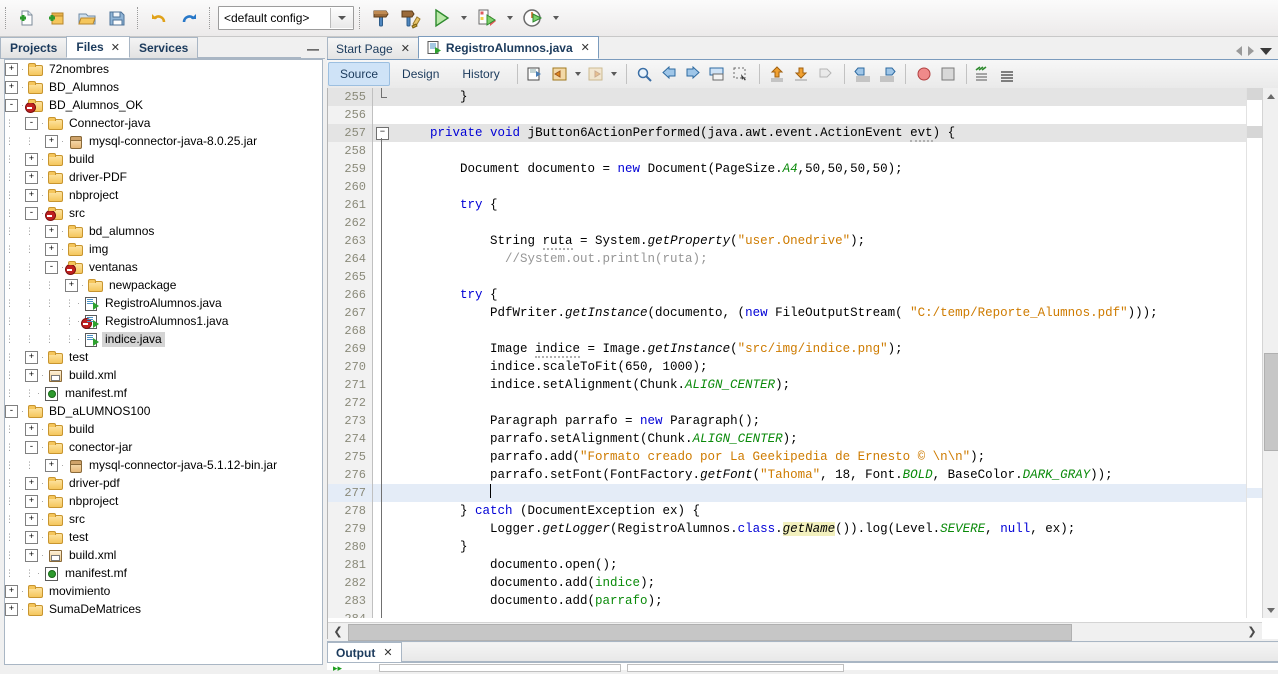 The image size is (1278, 674). Describe the element at coordinates (341, 18) in the screenshot. I see `chevron-down-icon` at that location.